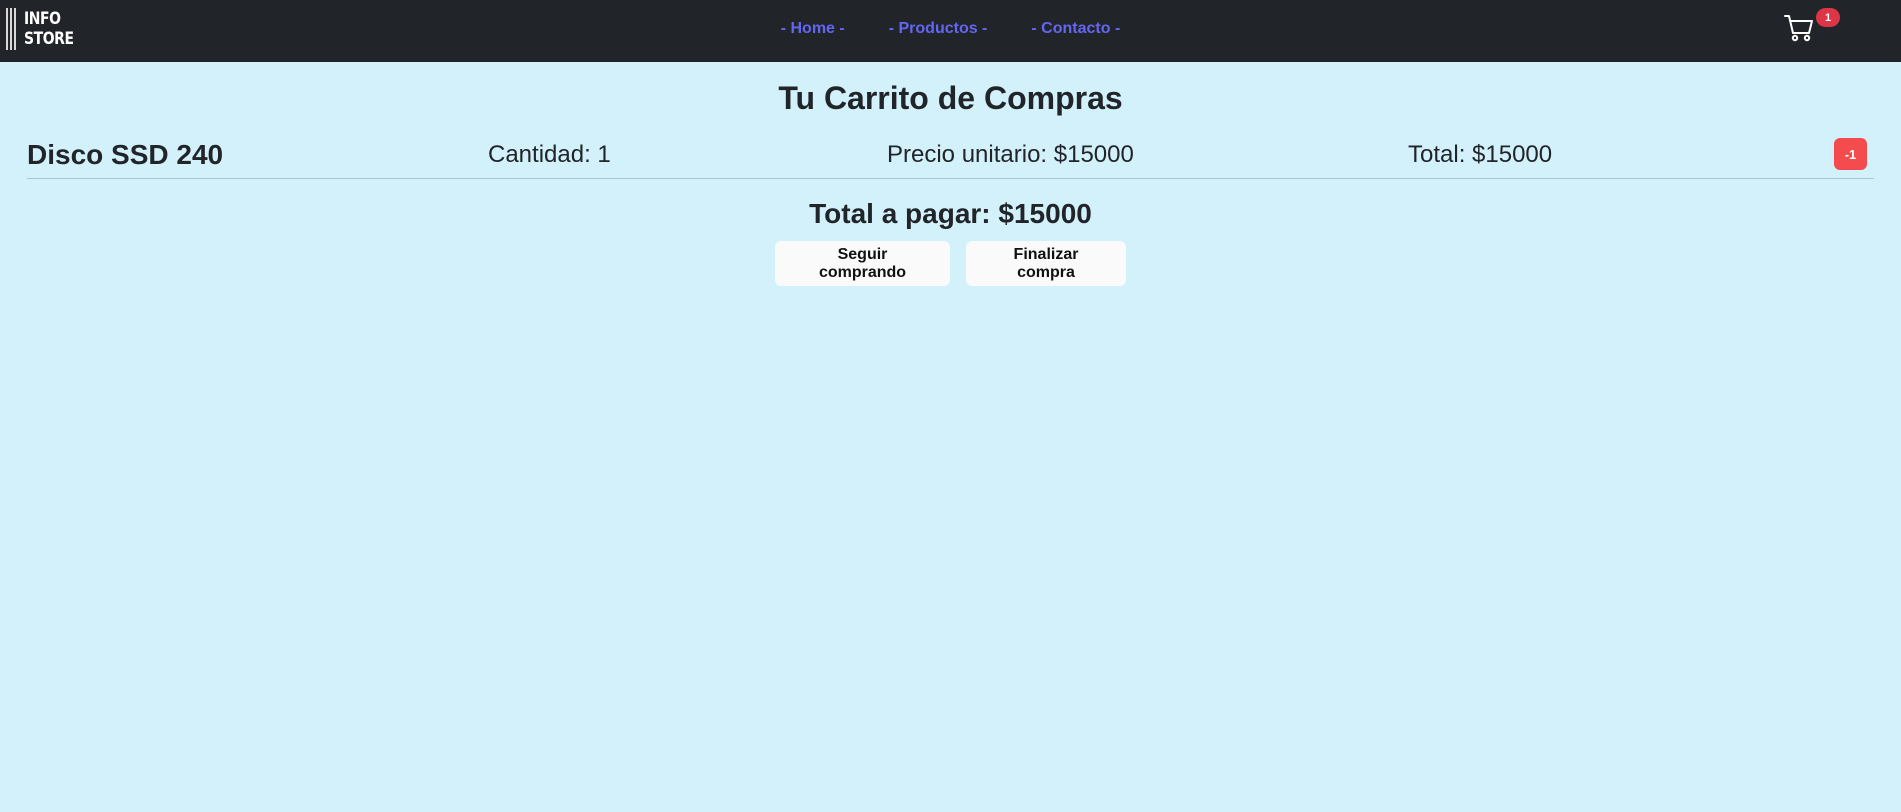  I want to click on nav-link-home: - Home -, so click(813, 29).